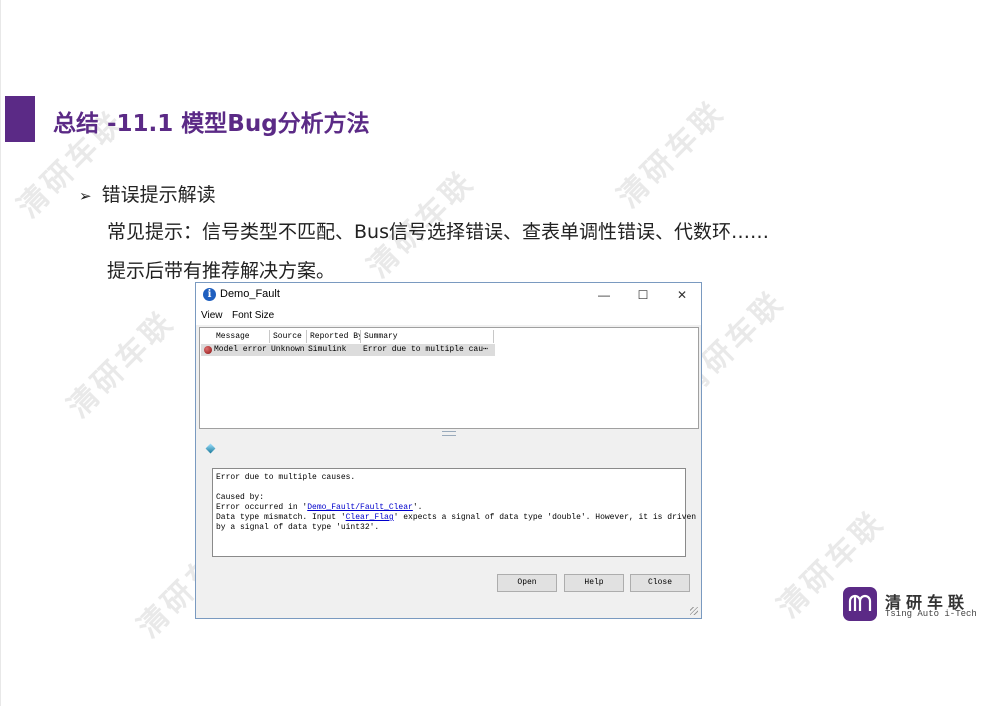 This screenshot has width=1000, height=706. What do you see at coordinates (931, 614) in the screenshot?
I see `brand-subtitle: Tsing Auto i-Tech` at bounding box center [931, 614].